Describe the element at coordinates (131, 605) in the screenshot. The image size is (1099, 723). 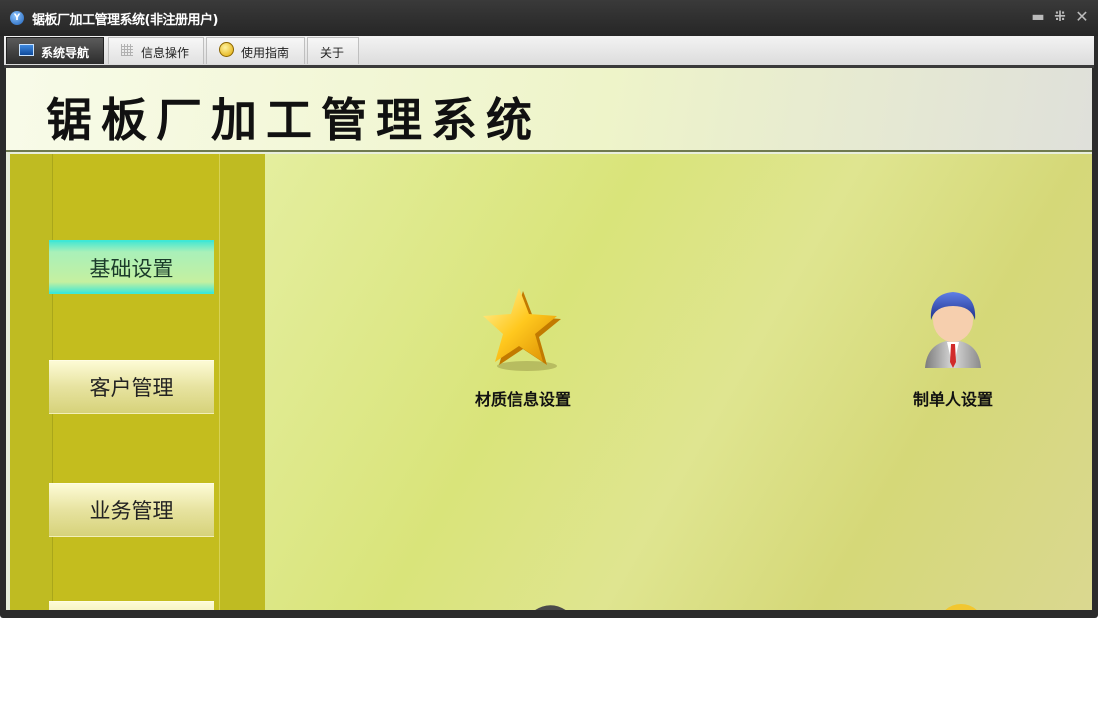
I see `sidebar-item-more` at that location.